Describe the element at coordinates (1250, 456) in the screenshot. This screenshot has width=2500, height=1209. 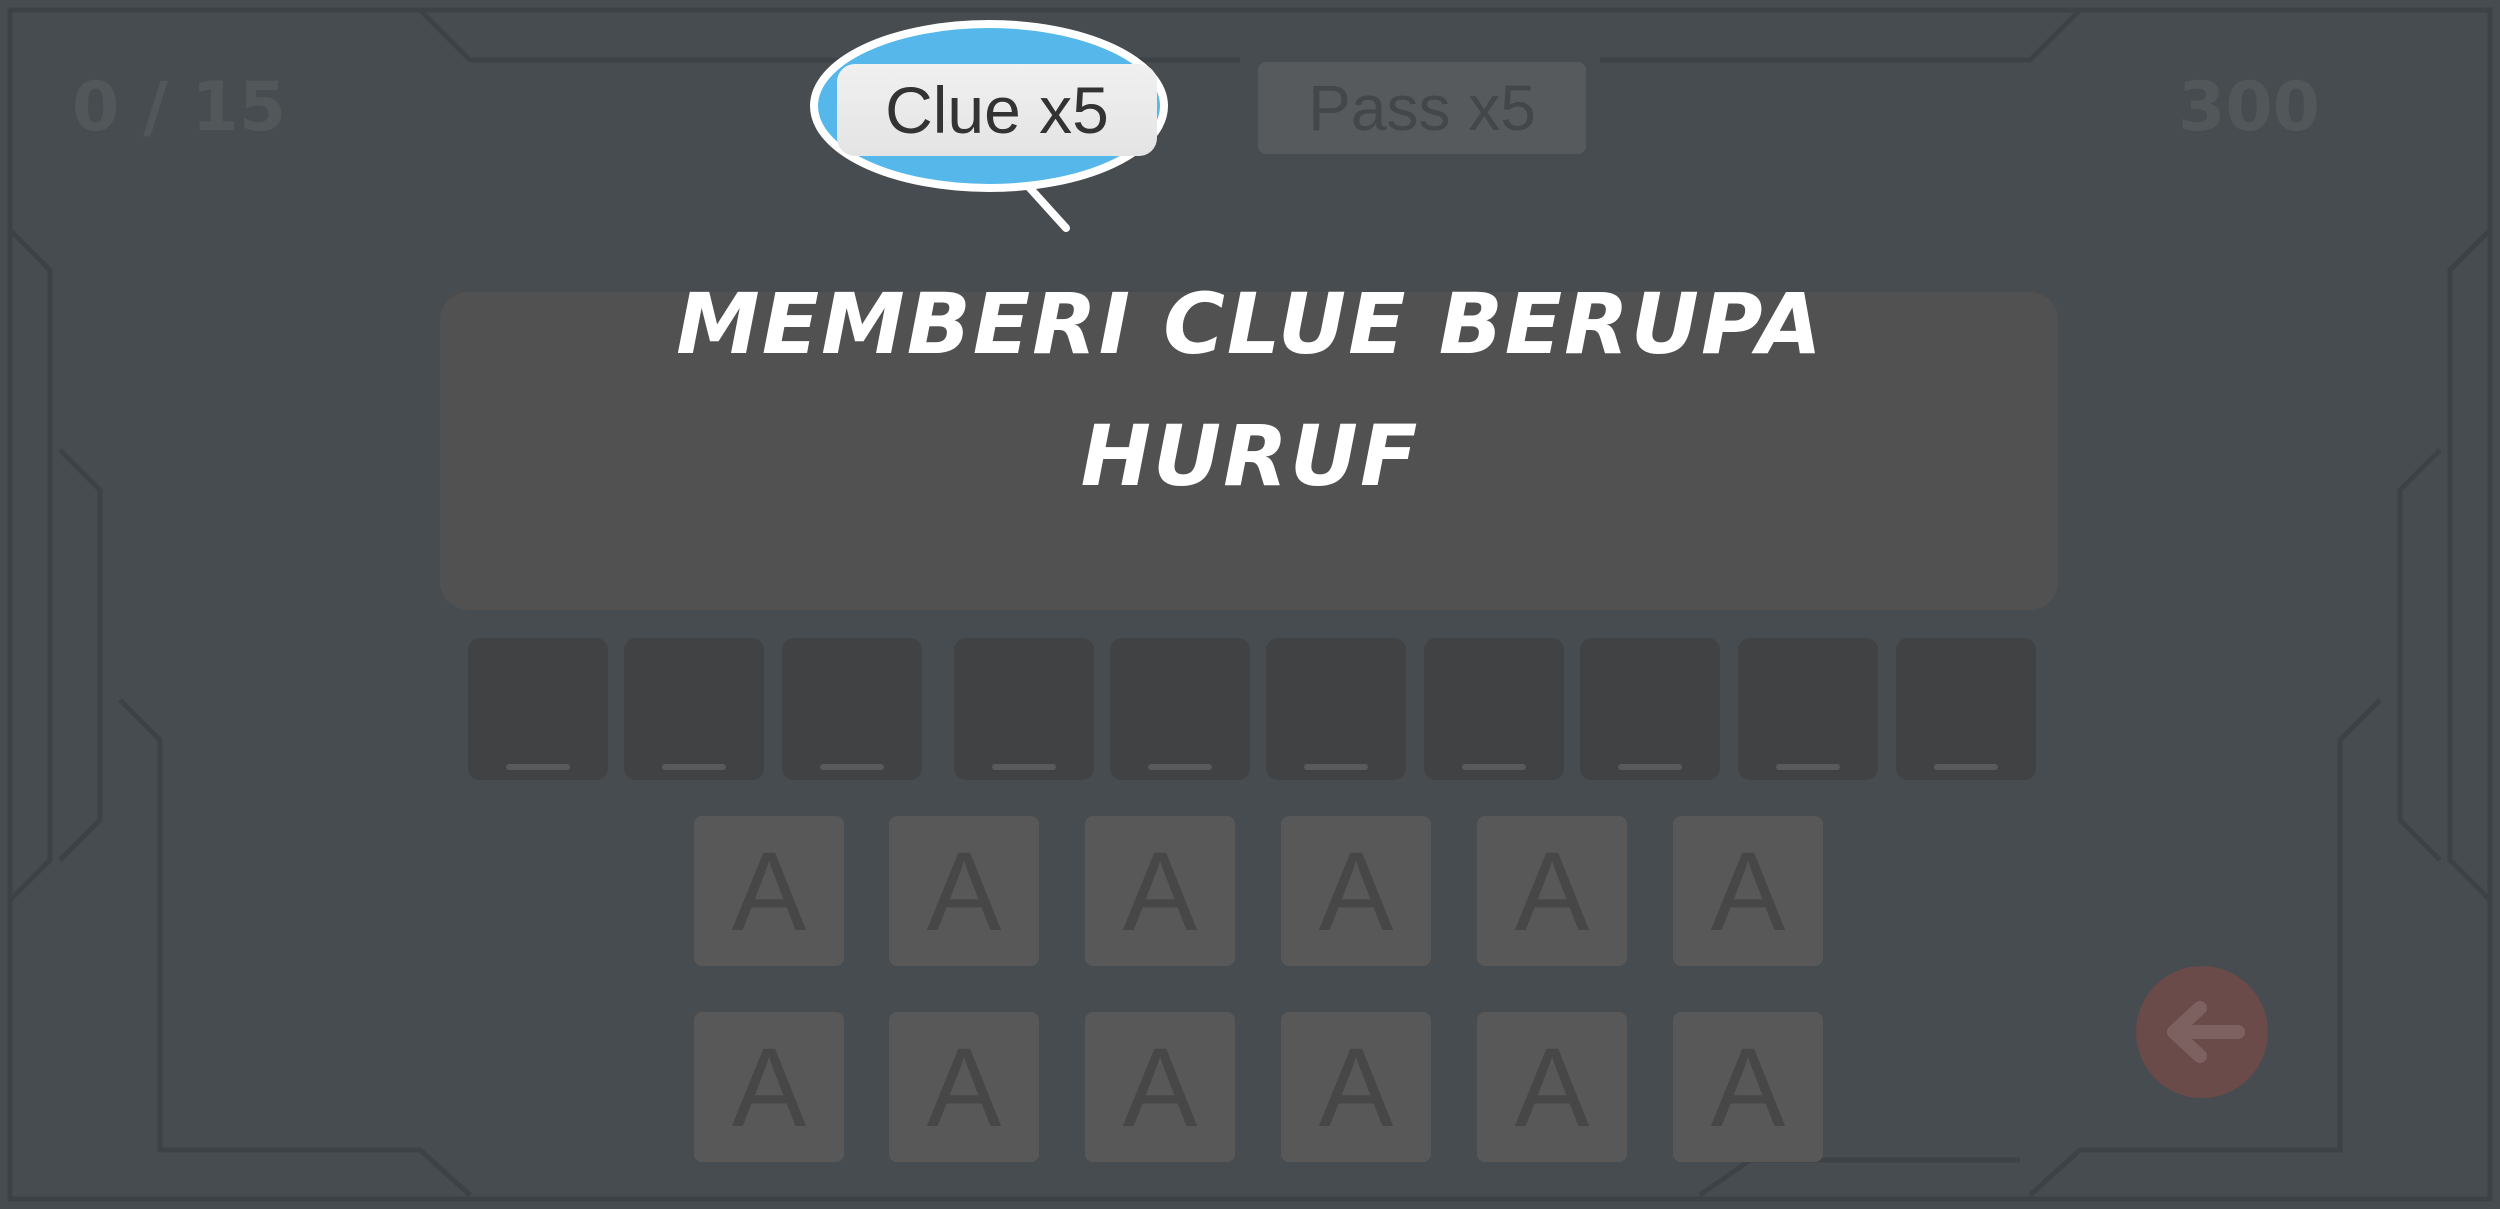
I see `tutorial-line-2: huruf` at that location.